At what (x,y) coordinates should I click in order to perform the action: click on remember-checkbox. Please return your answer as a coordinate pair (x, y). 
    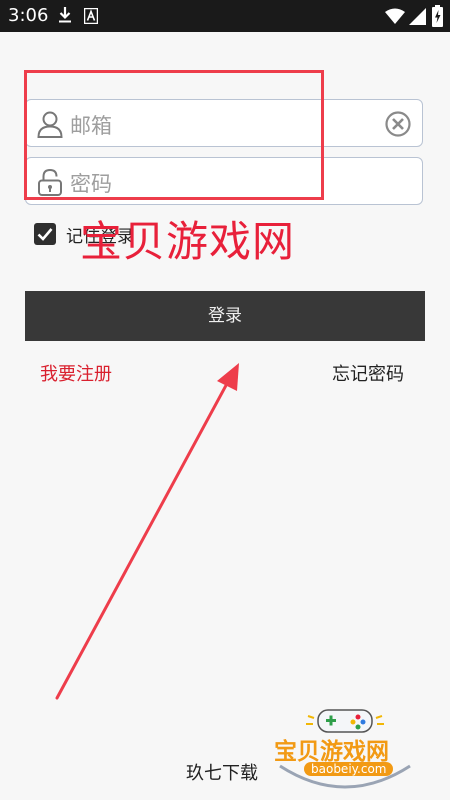
    Looking at the image, I should click on (45, 234).